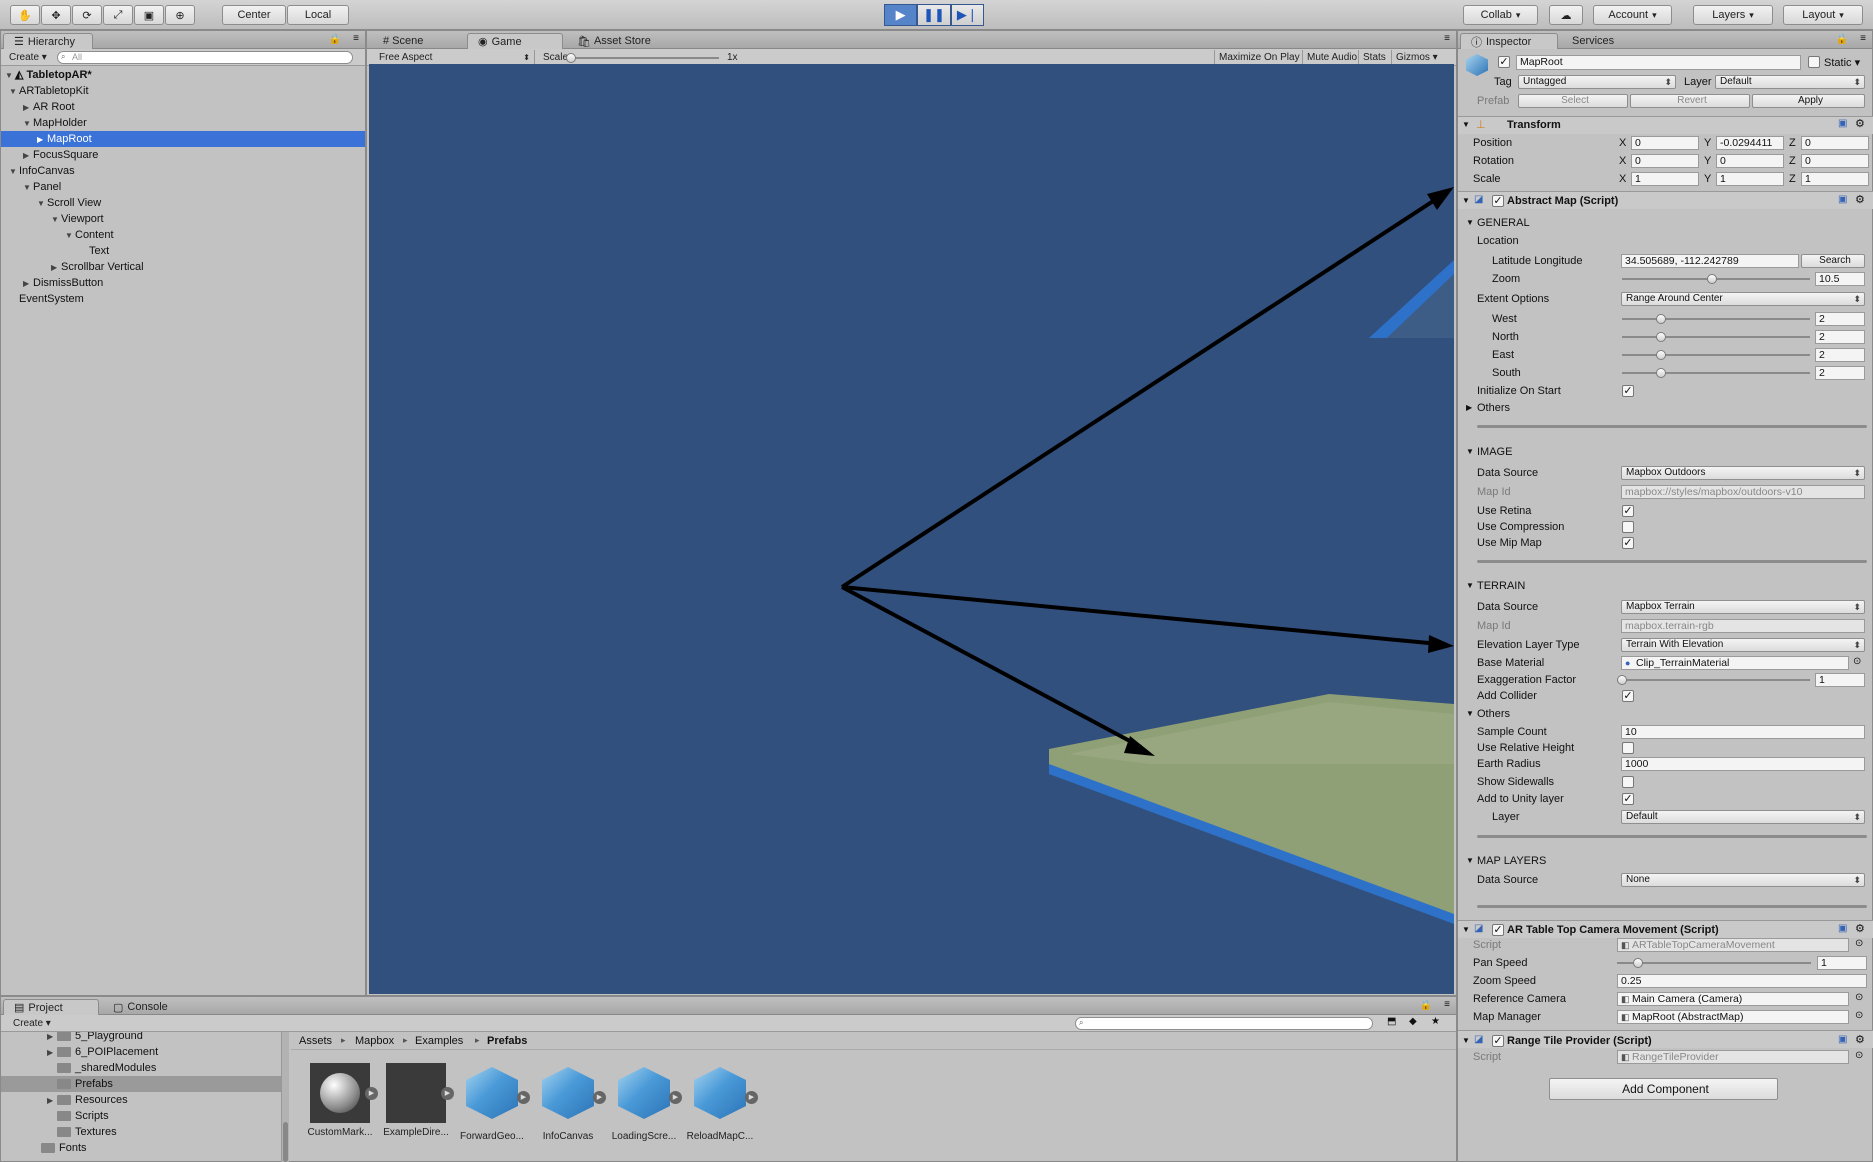  What do you see at coordinates (1790, 82) in the screenshot?
I see `layer-dropdown: Default` at bounding box center [1790, 82].